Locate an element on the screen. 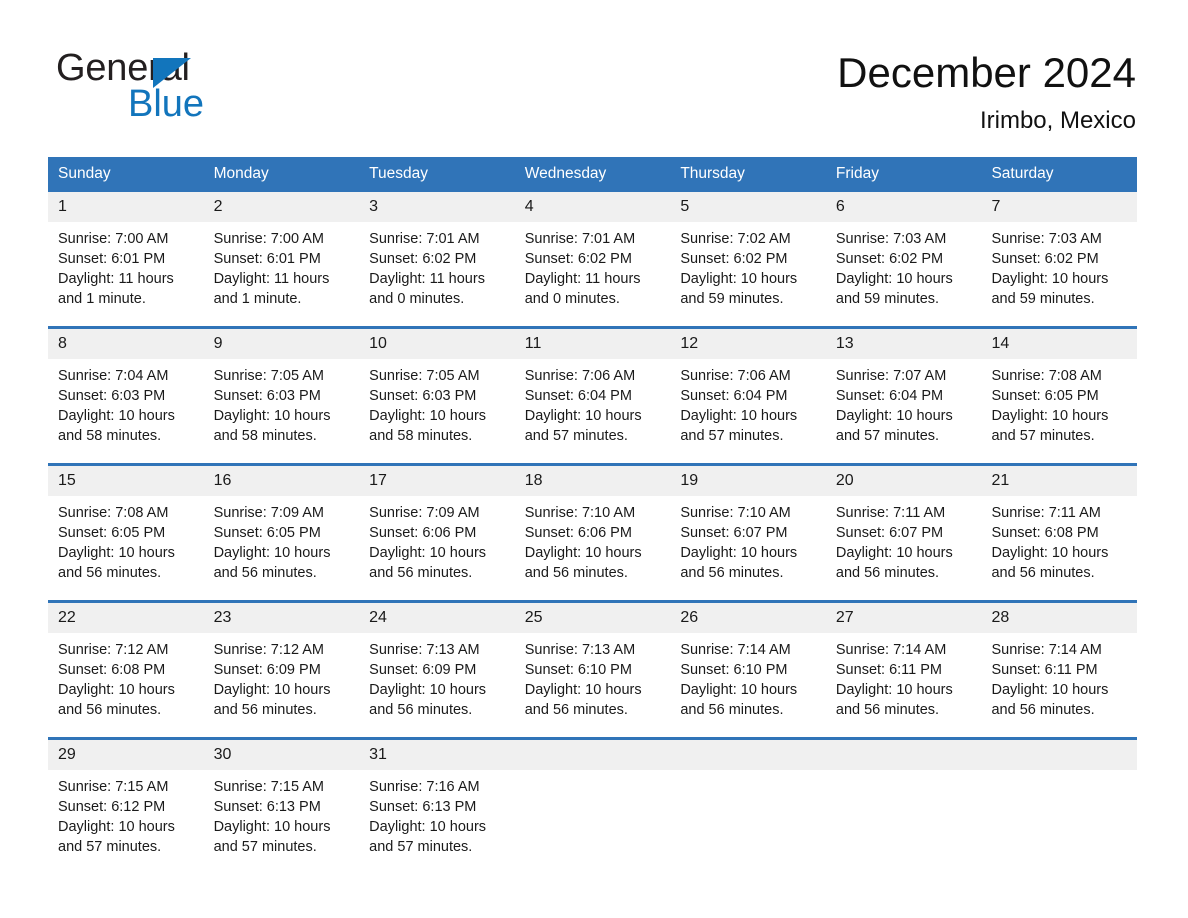 The width and height of the screenshot is (1188, 918). day-number-cell: 9 is located at coordinates (282, 344).